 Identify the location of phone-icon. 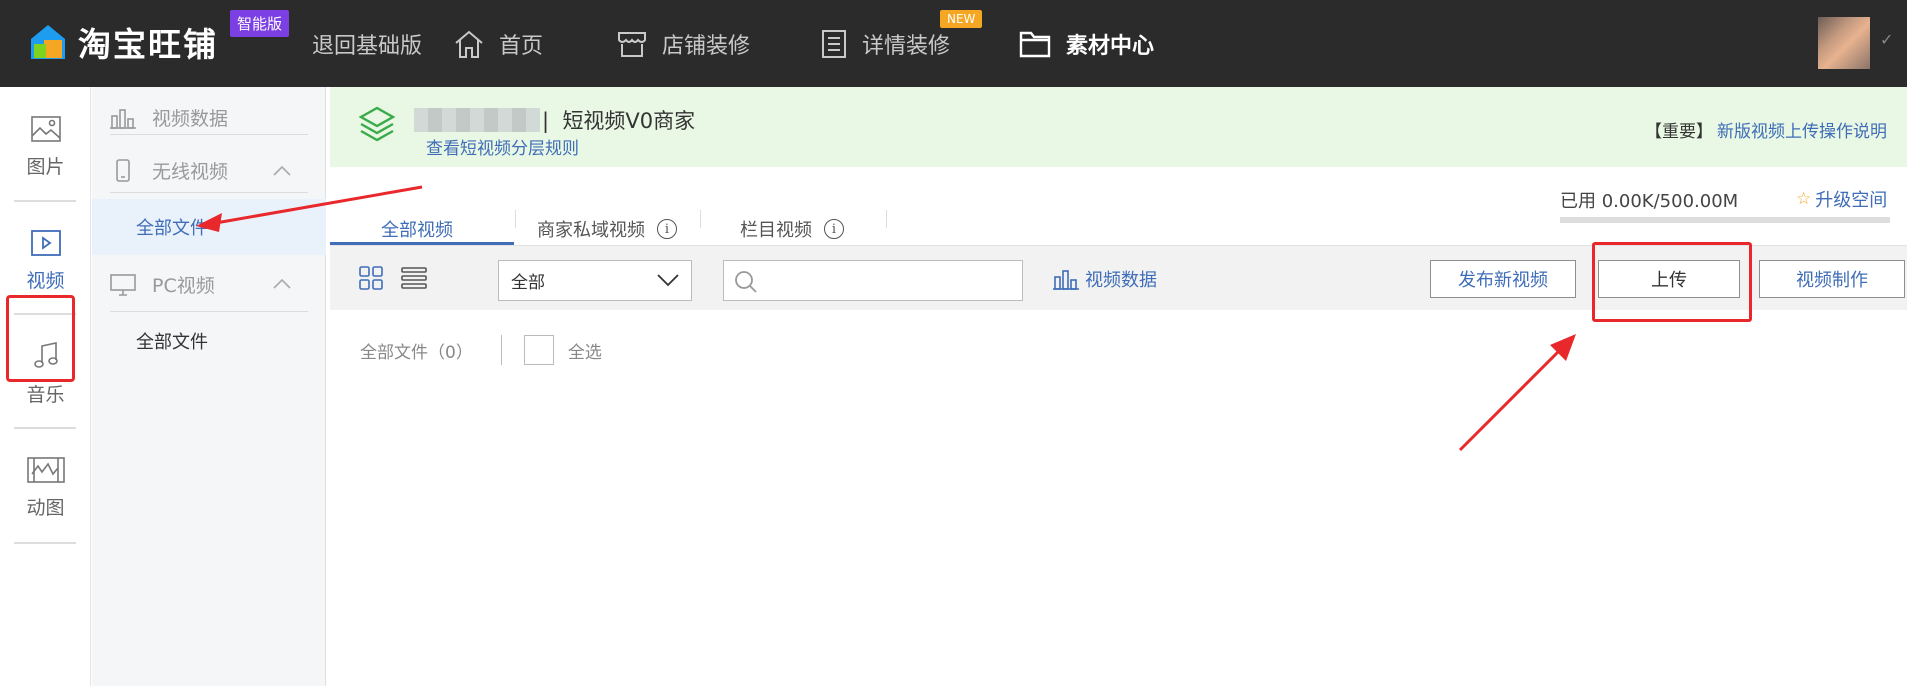
(123, 170).